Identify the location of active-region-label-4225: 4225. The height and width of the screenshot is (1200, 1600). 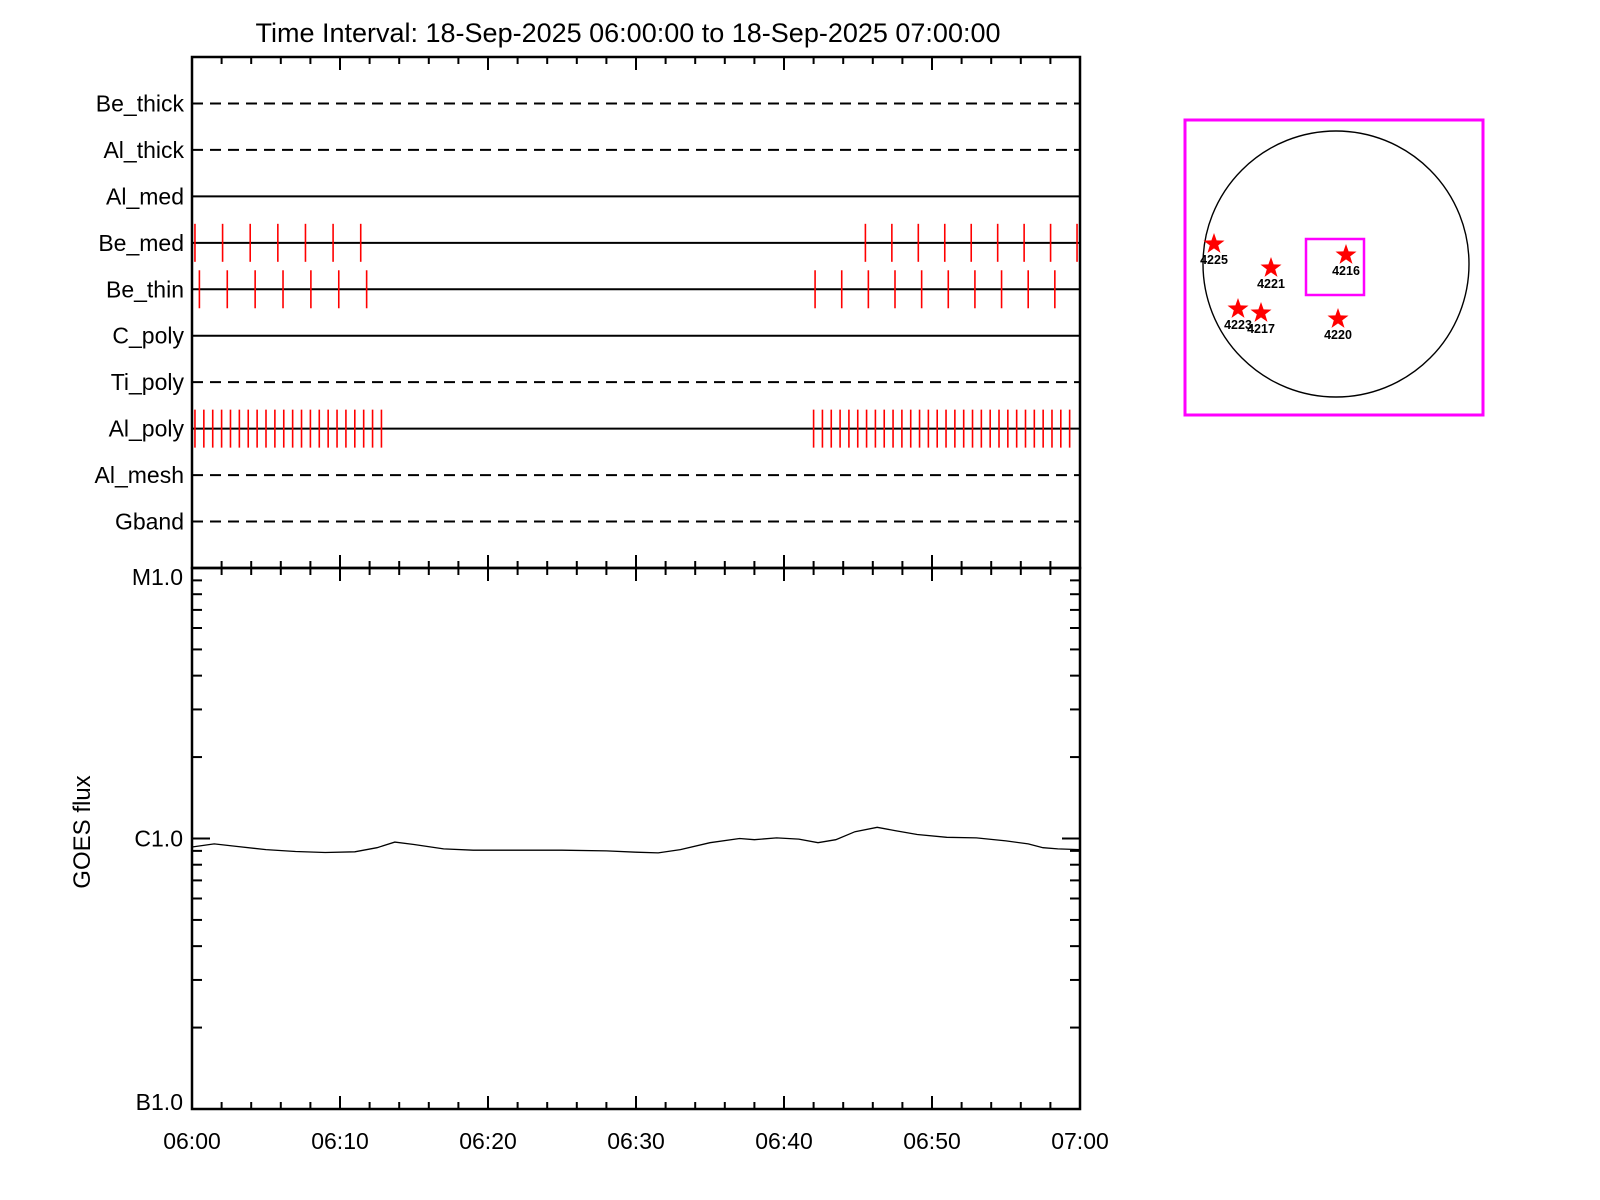
(1214, 260).